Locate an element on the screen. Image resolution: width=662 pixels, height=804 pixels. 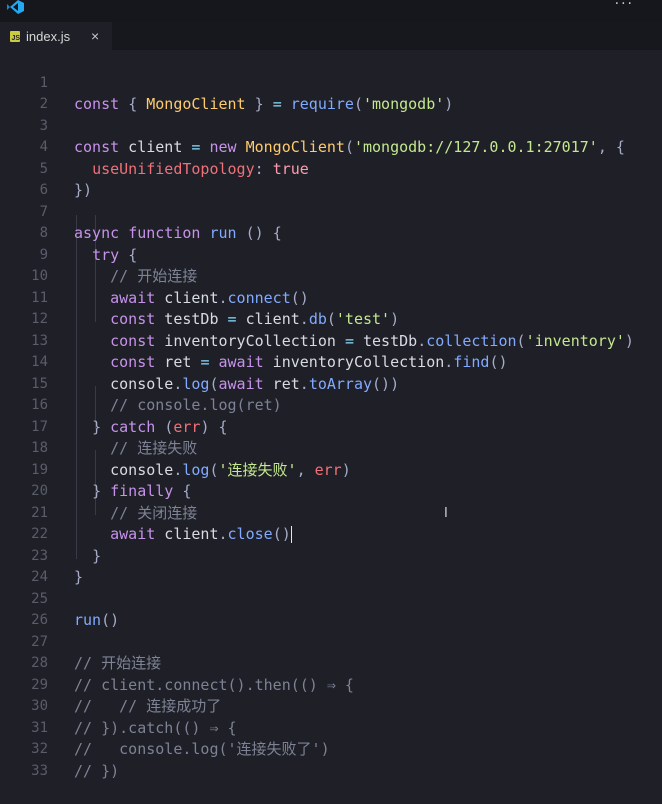
code-line: 5 }) is located at coordinates (331, 168).